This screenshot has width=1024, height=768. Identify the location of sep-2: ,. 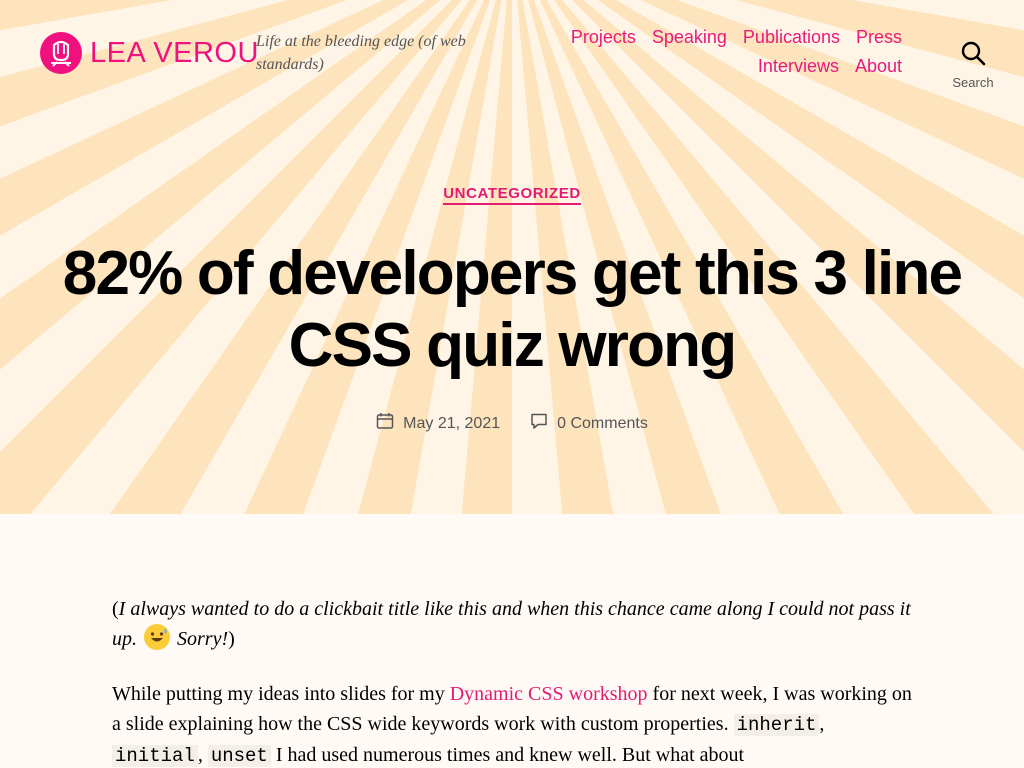
(202, 755).